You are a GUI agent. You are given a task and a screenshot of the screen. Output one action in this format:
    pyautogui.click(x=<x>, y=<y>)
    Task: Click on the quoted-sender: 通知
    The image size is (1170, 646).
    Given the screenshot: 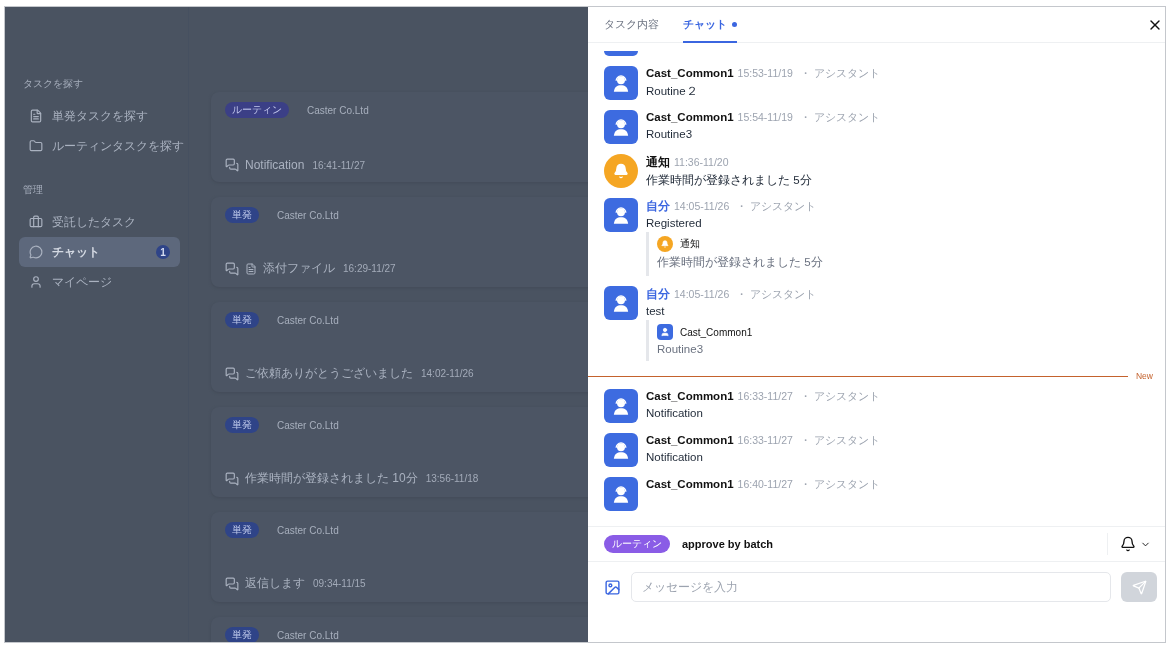 What is the action you would take?
    pyautogui.click(x=690, y=244)
    